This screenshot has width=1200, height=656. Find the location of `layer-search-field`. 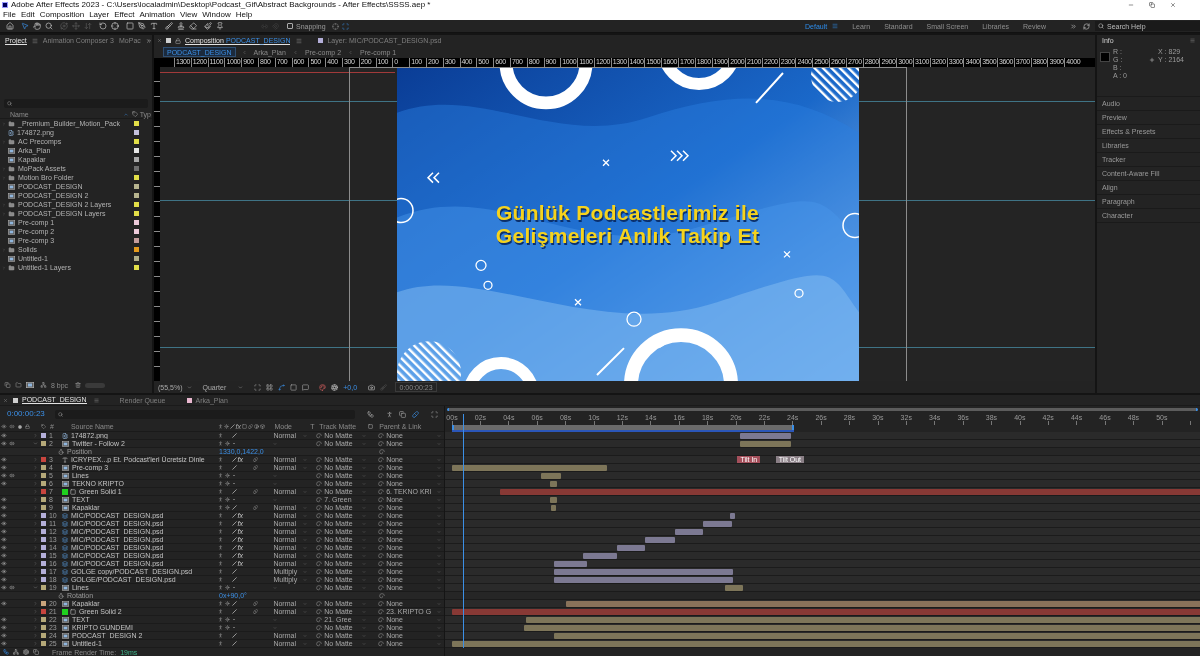

layer-search-field is located at coordinates (205, 414).